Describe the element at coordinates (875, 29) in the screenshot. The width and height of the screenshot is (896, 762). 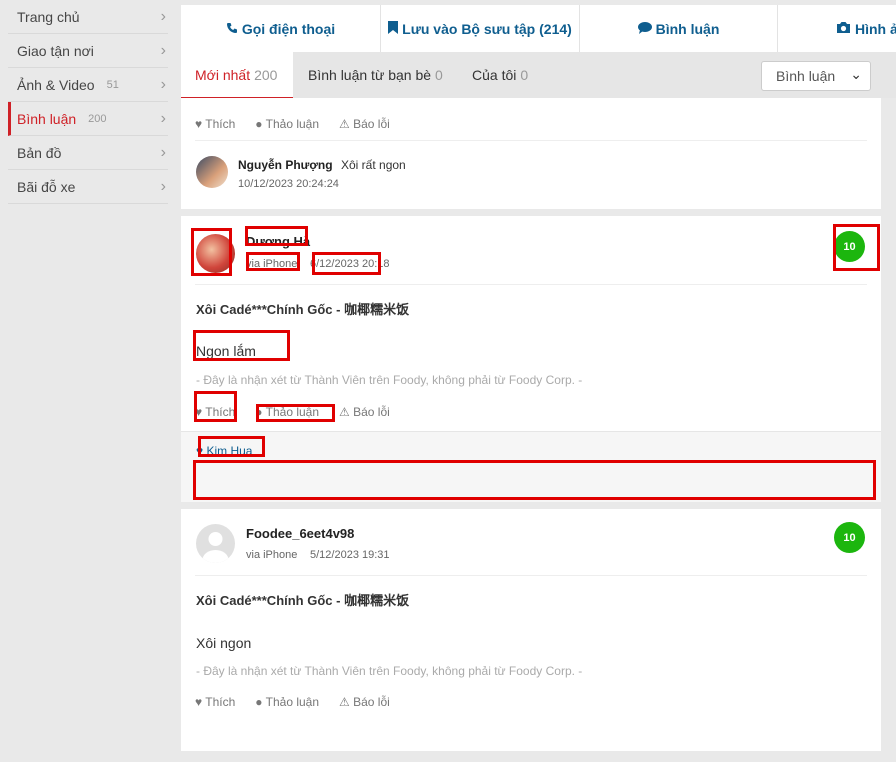
I see `photo-label: Hình ả` at that location.